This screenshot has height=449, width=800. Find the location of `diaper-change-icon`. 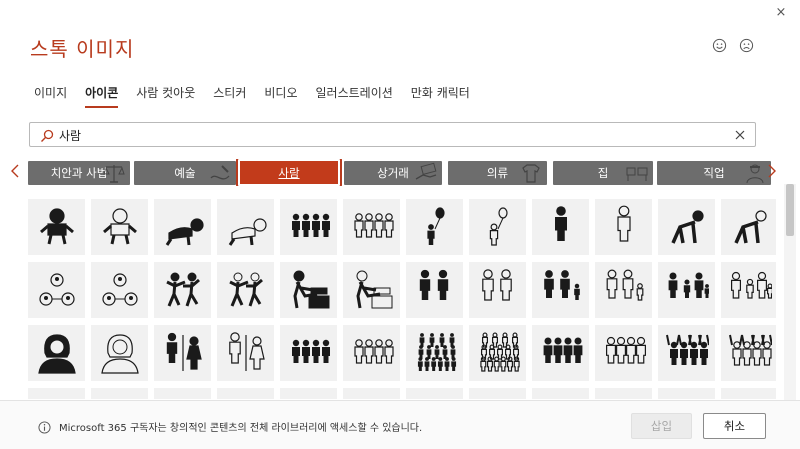

diaper-change-icon is located at coordinates (373, 289).